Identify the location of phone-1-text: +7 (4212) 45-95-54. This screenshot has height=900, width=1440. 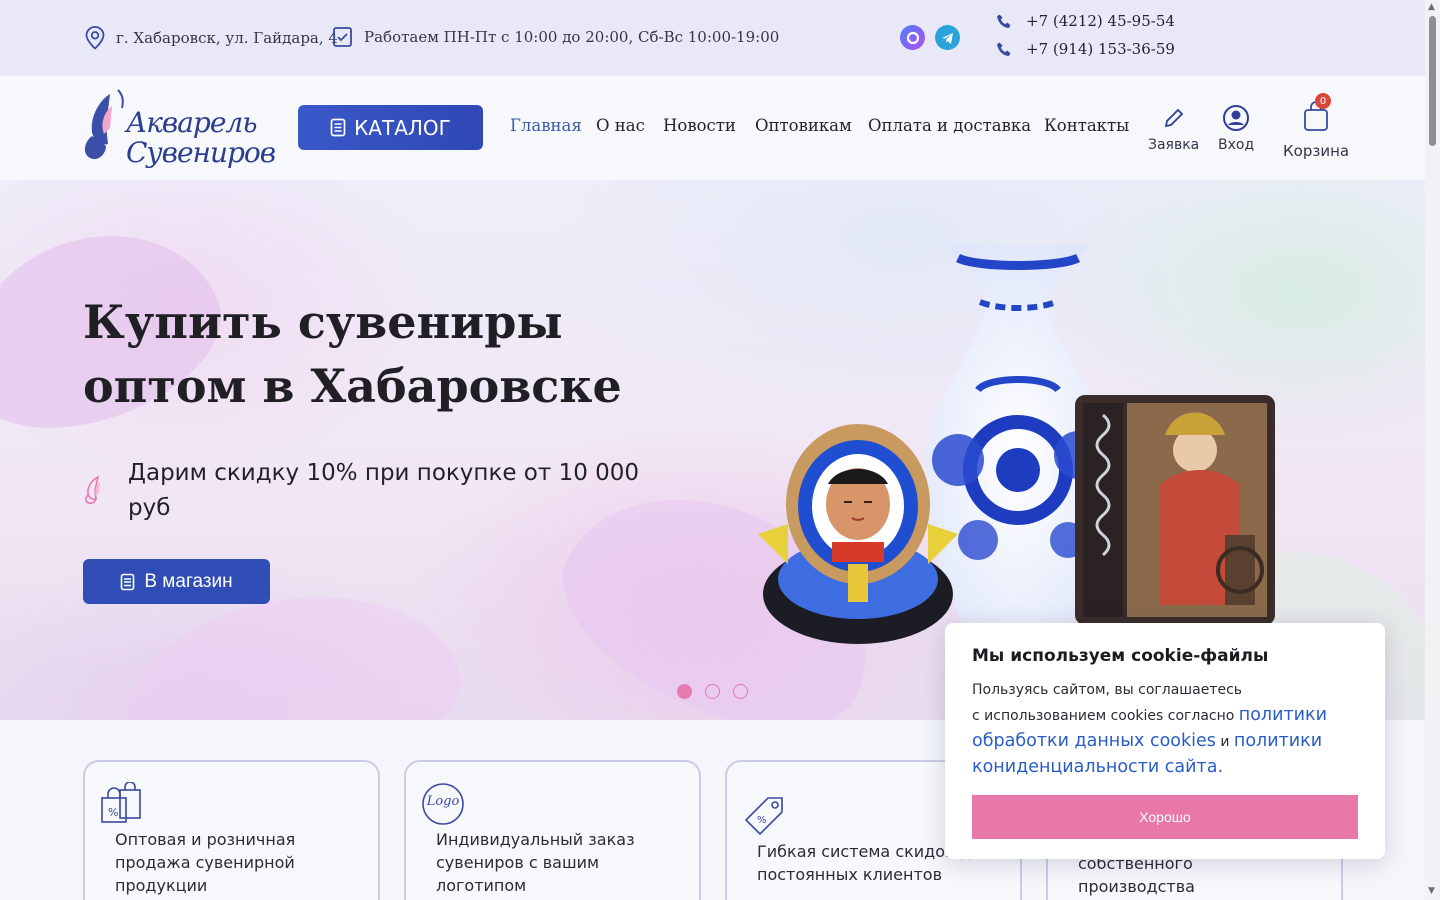
(1100, 21).